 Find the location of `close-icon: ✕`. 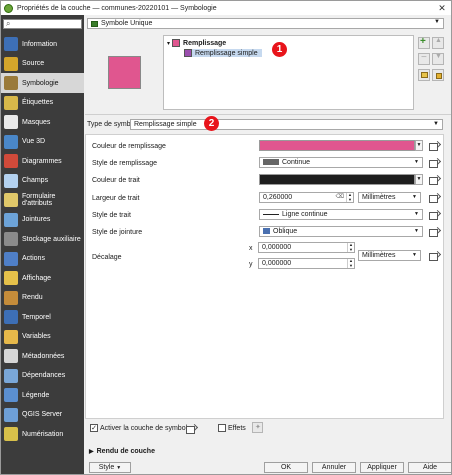

close-icon: ✕ is located at coordinates (441, 8).